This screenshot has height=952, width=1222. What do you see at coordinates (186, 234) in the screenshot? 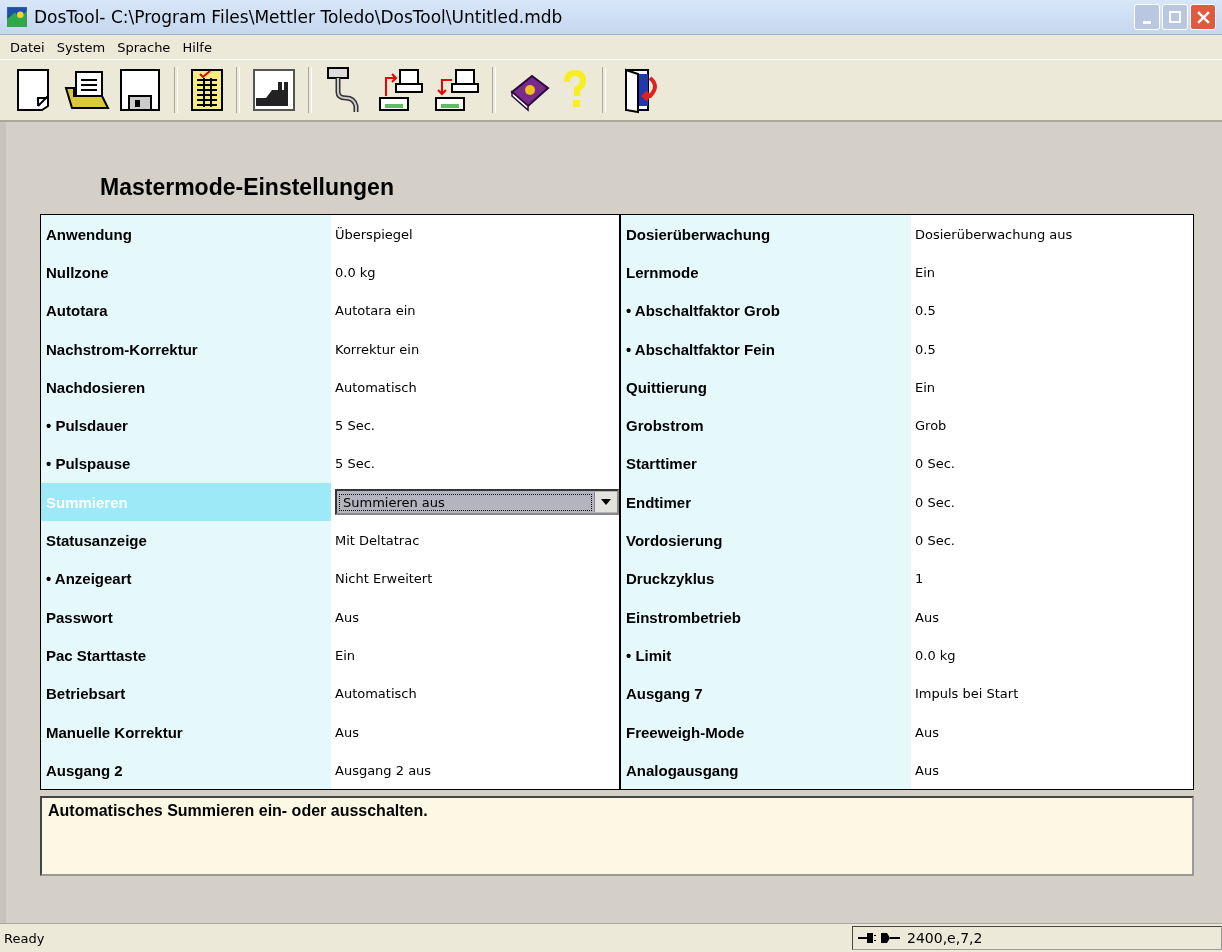
I see `setting-label: Anwendung` at bounding box center [186, 234].